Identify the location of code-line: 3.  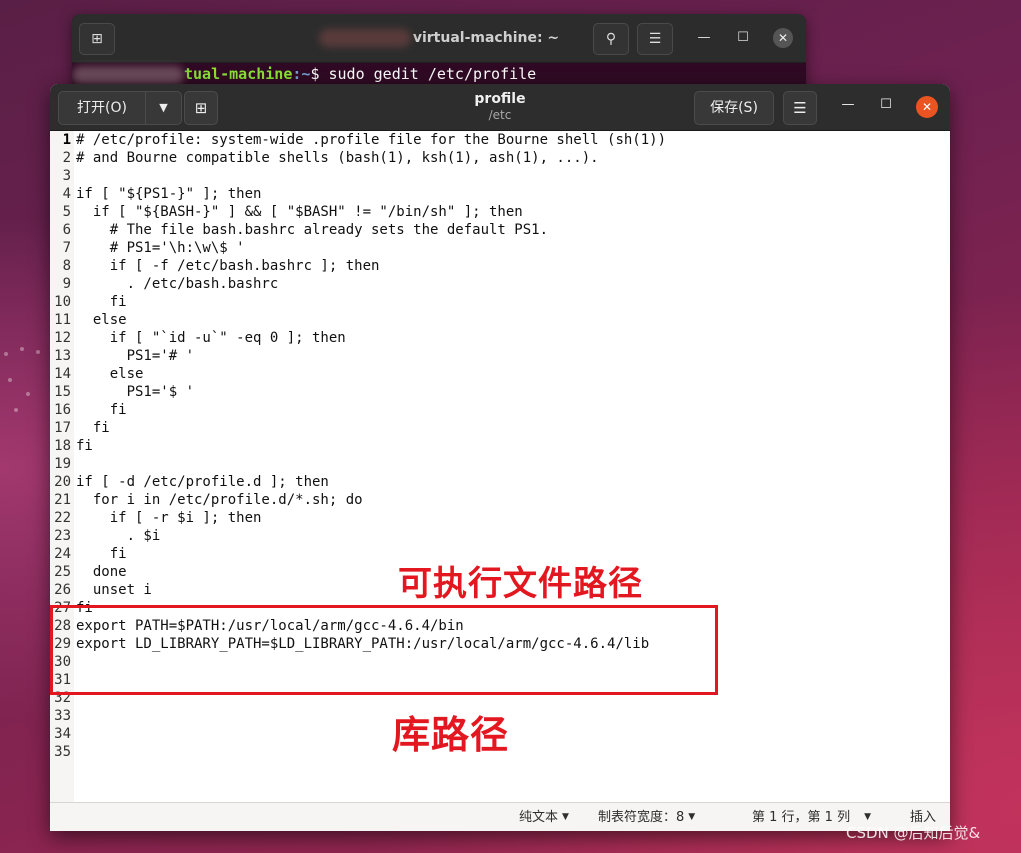
(500, 176).